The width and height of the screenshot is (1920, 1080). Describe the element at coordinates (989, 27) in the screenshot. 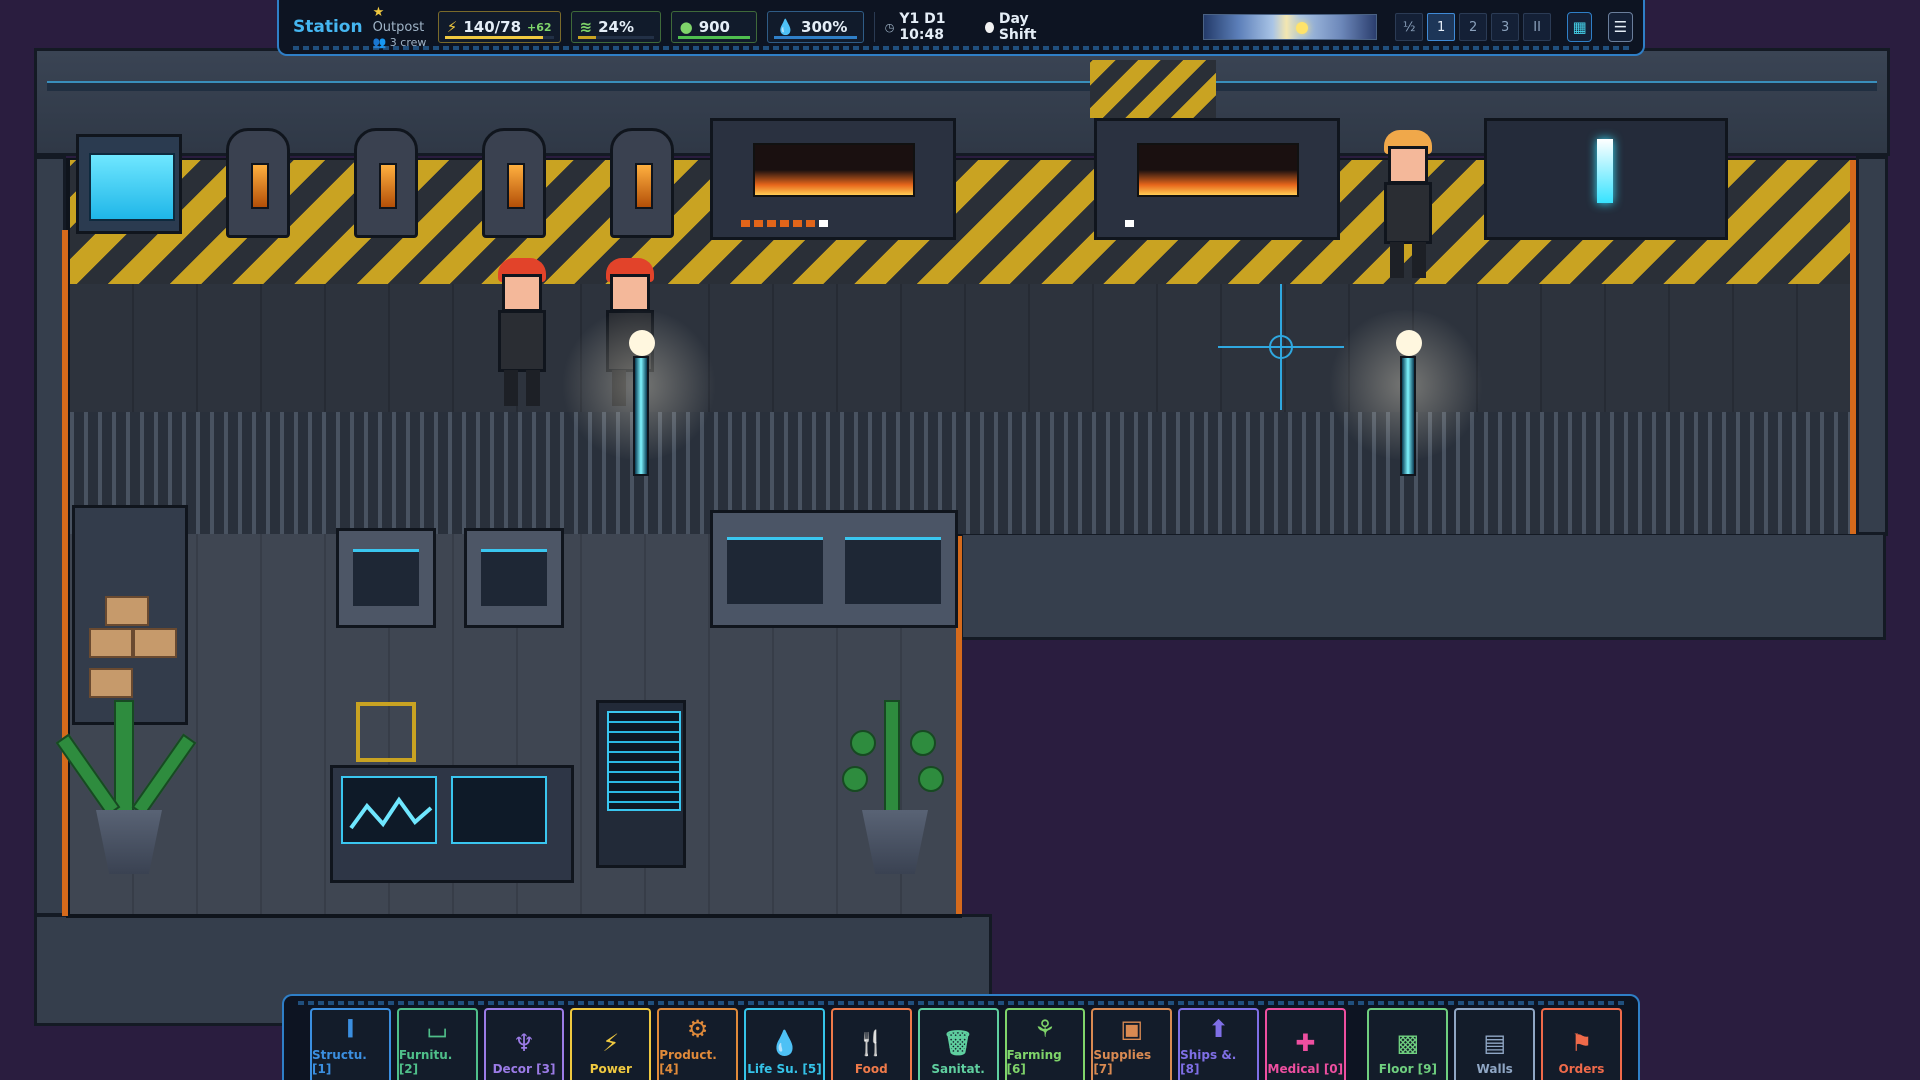

I see `sun-icon` at that location.